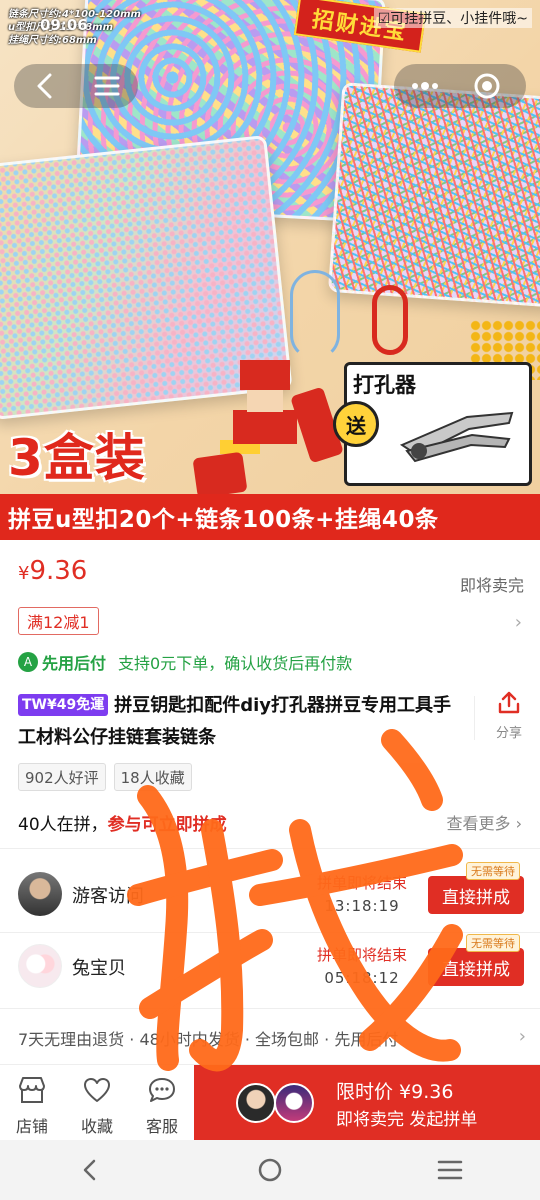 Image resolution: width=540 pixels, height=1200 pixels. I want to click on group-timer: 拼单即将结束 05:18:12, so click(362, 965).